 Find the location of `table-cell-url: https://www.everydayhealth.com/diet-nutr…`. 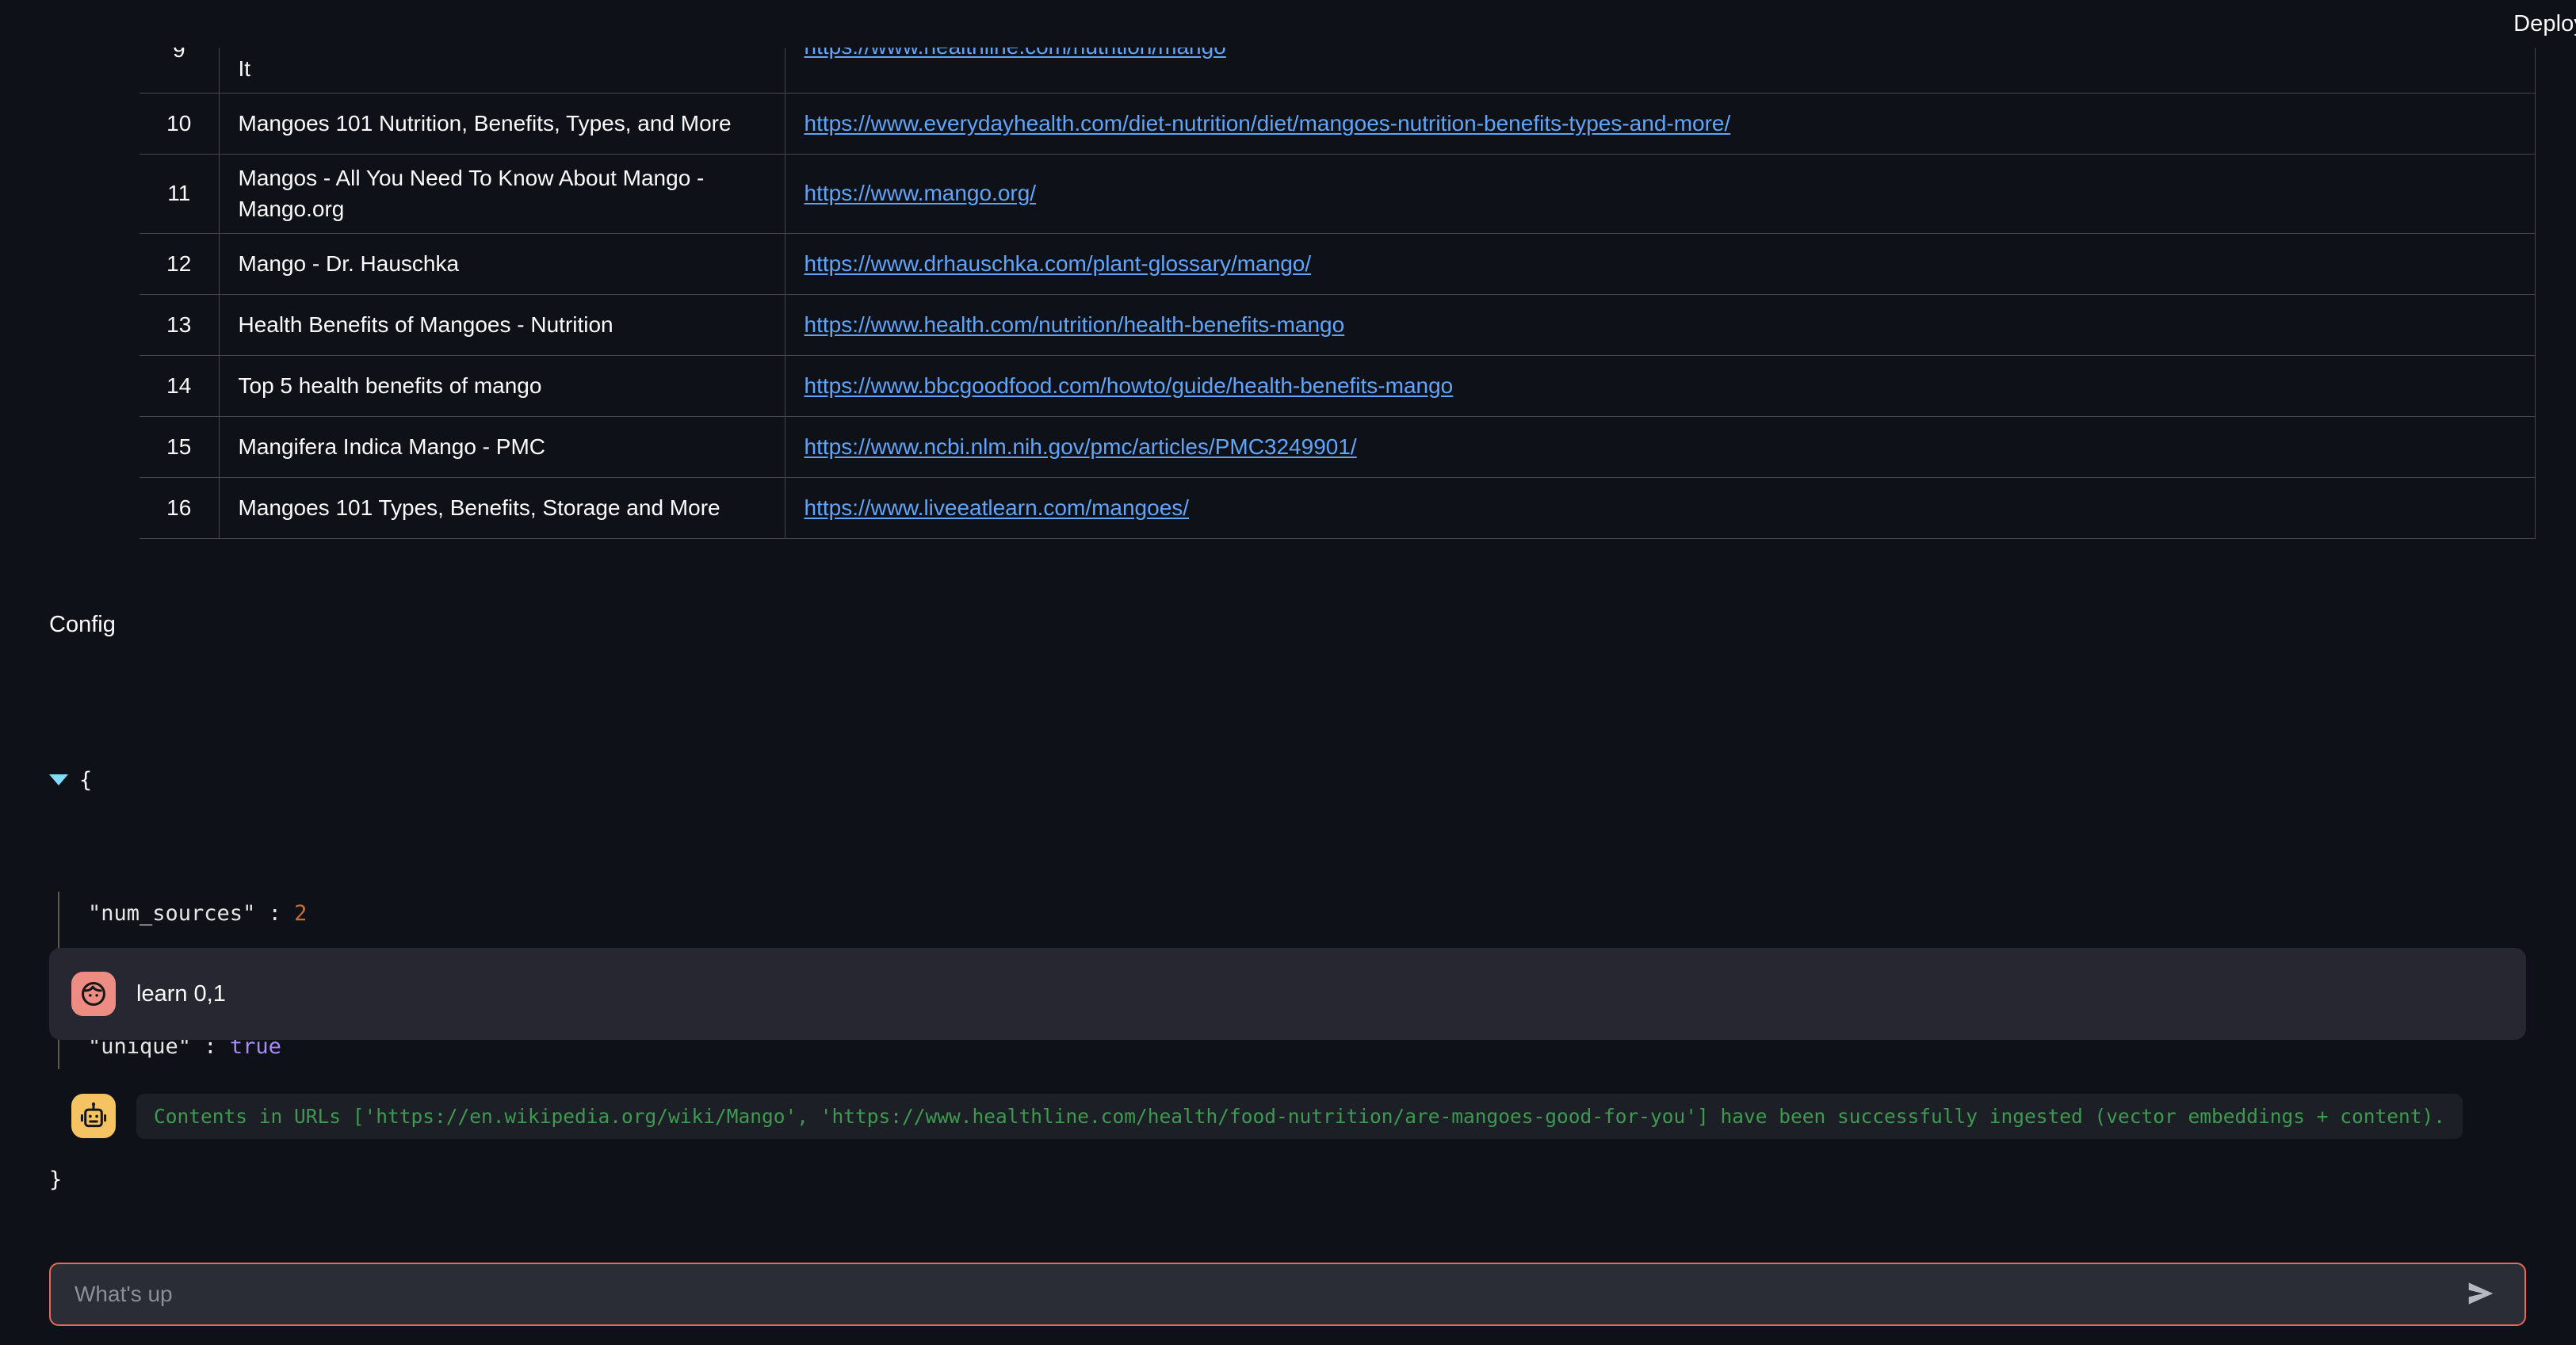

table-cell-url: https://www.everydayhealth.com/diet-nutr… is located at coordinates (1661, 123).